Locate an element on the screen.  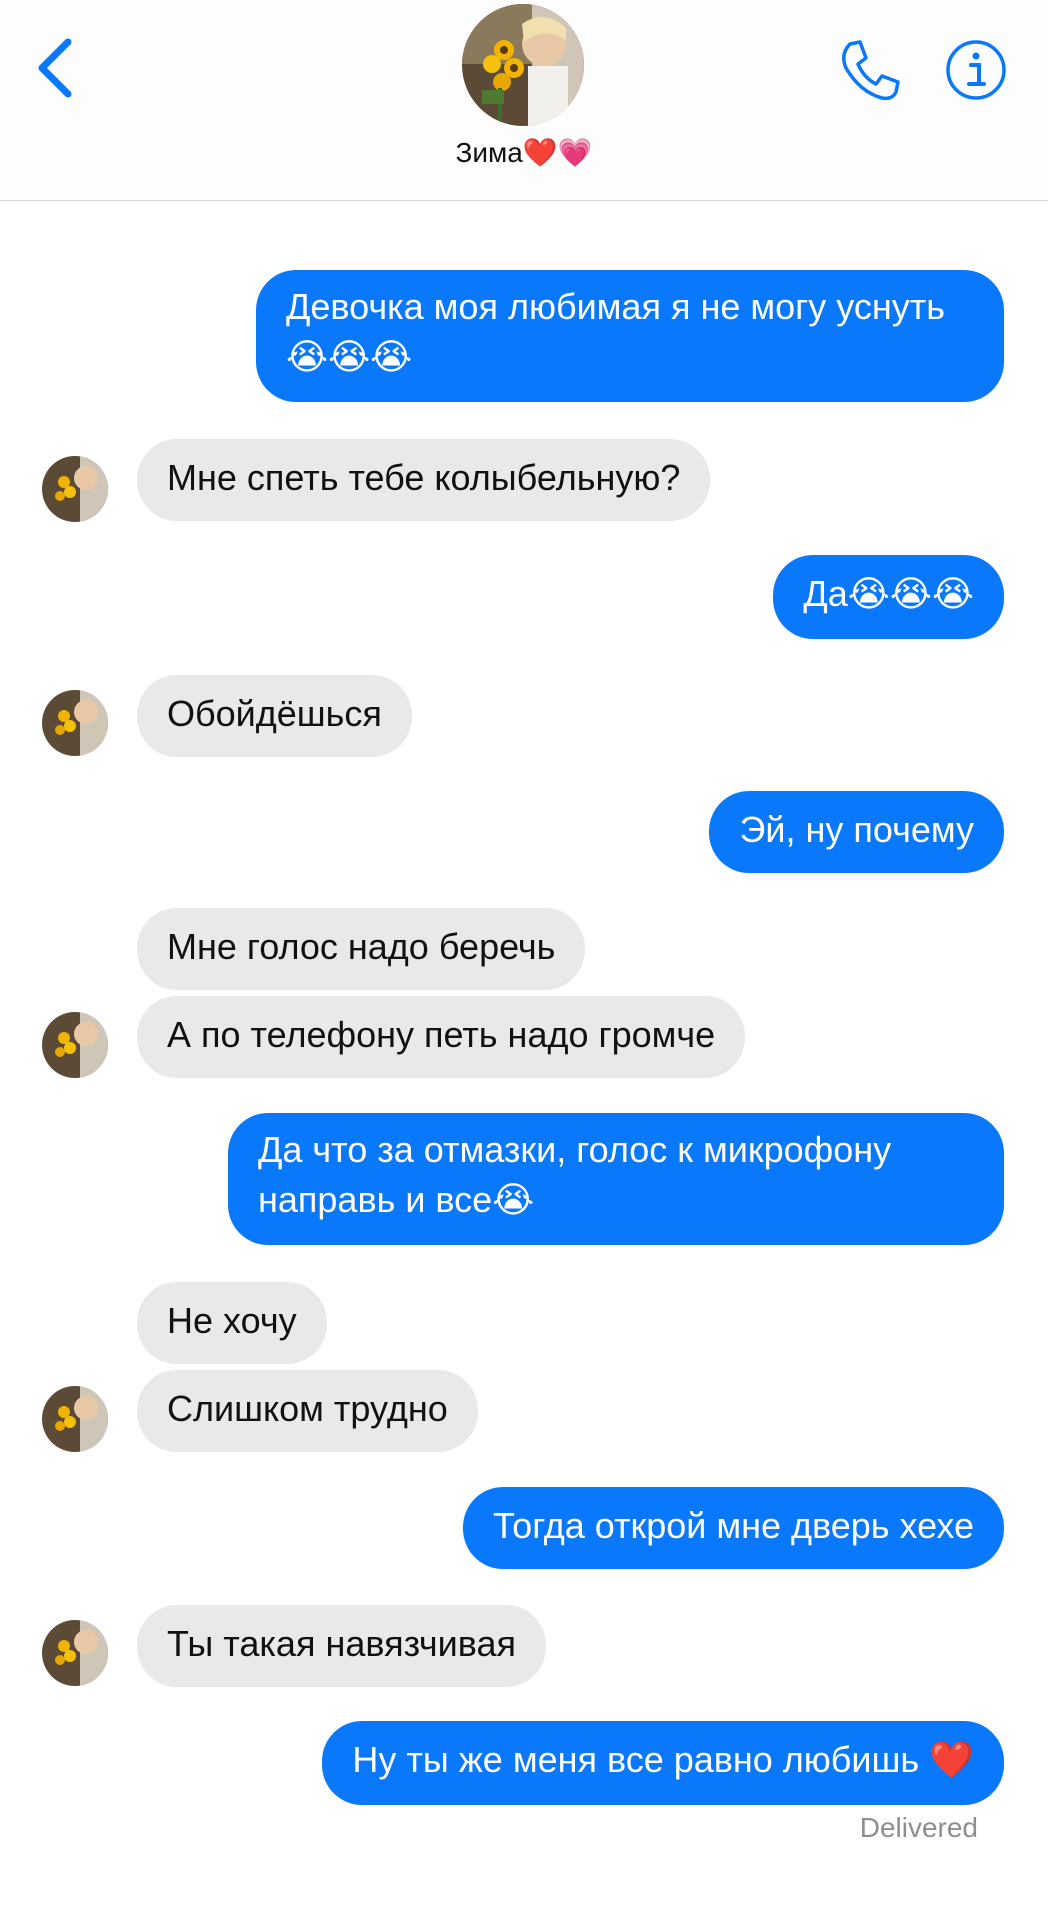
info-button is located at coordinates (976, 70).